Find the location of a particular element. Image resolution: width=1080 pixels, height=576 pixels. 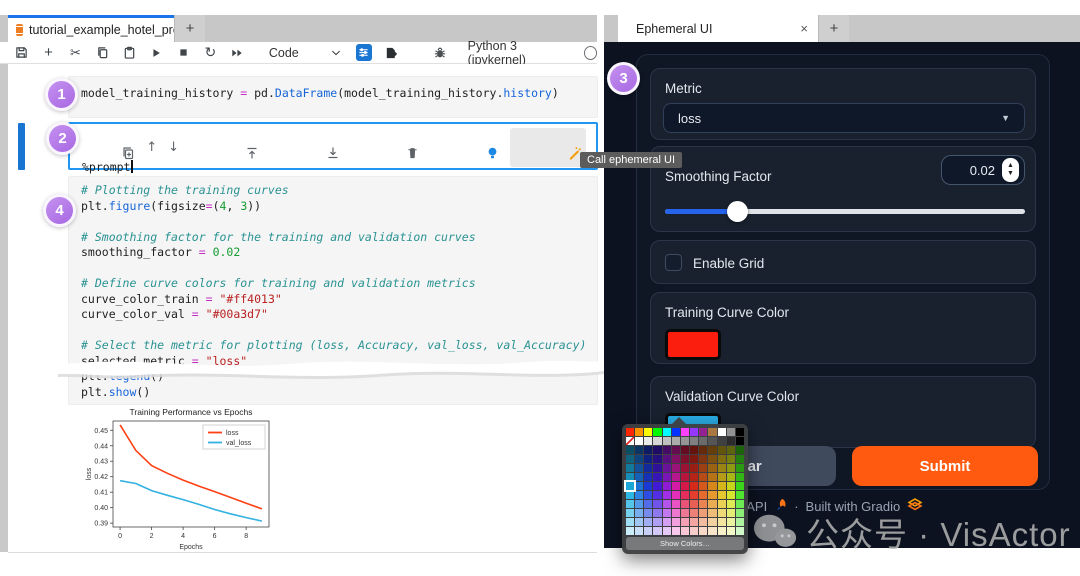

number-stepper: ▲ ▼ is located at coordinates (1010, 170).